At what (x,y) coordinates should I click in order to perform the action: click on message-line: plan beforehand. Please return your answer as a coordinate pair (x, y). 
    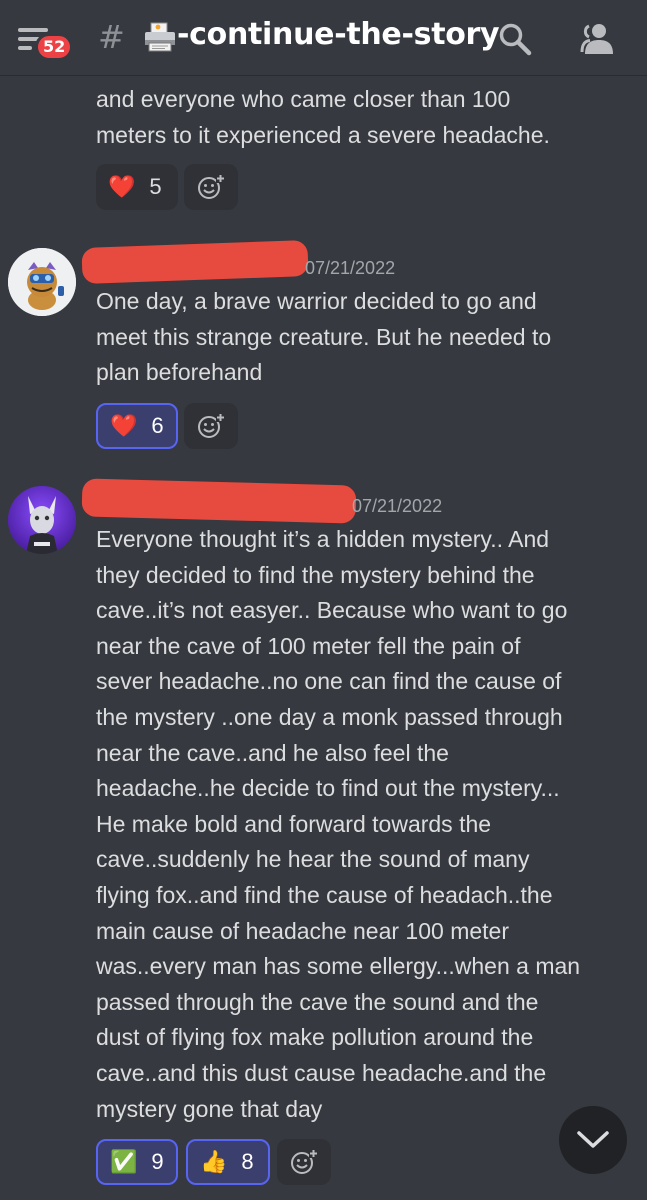
    Looking at the image, I should click on (179, 372).